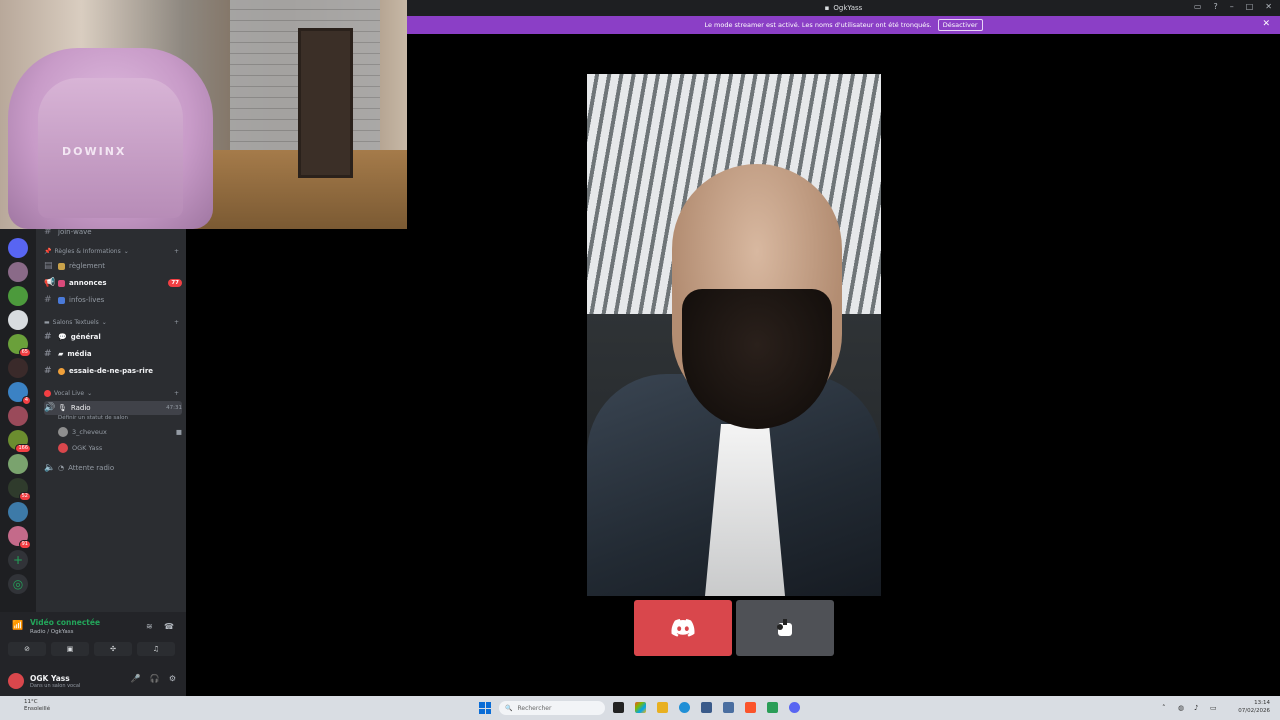 The height and width of the screenshot is (720, 1280). Describe the element at coordinates (485, 708) in the screenshot. I see `start-button` at that location.